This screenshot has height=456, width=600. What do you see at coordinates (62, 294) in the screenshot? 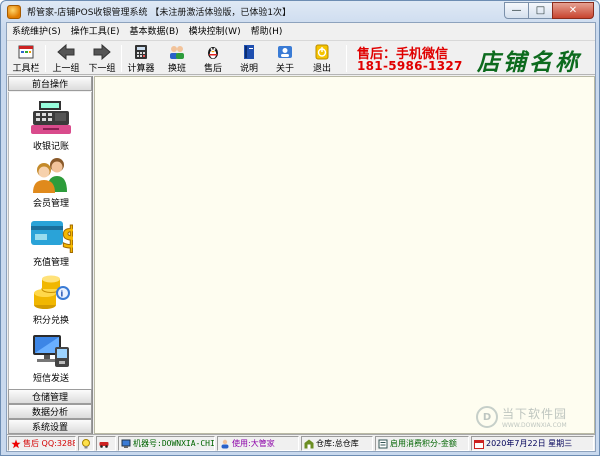
I see `svg-text: i` at bounding box center [62, 294].